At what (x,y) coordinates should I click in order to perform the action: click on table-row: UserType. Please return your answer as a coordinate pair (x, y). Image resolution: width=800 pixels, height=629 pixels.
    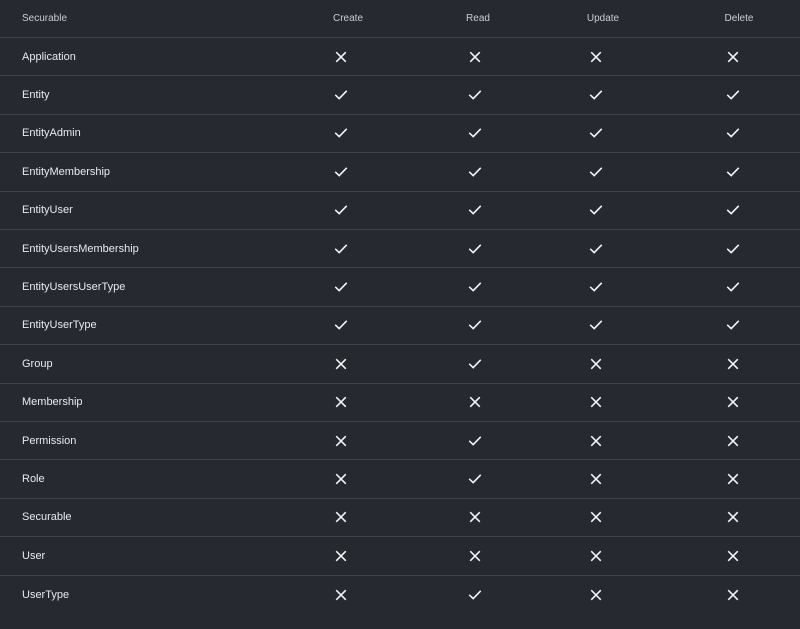
    Looking at the image, I should click on (400, 595).